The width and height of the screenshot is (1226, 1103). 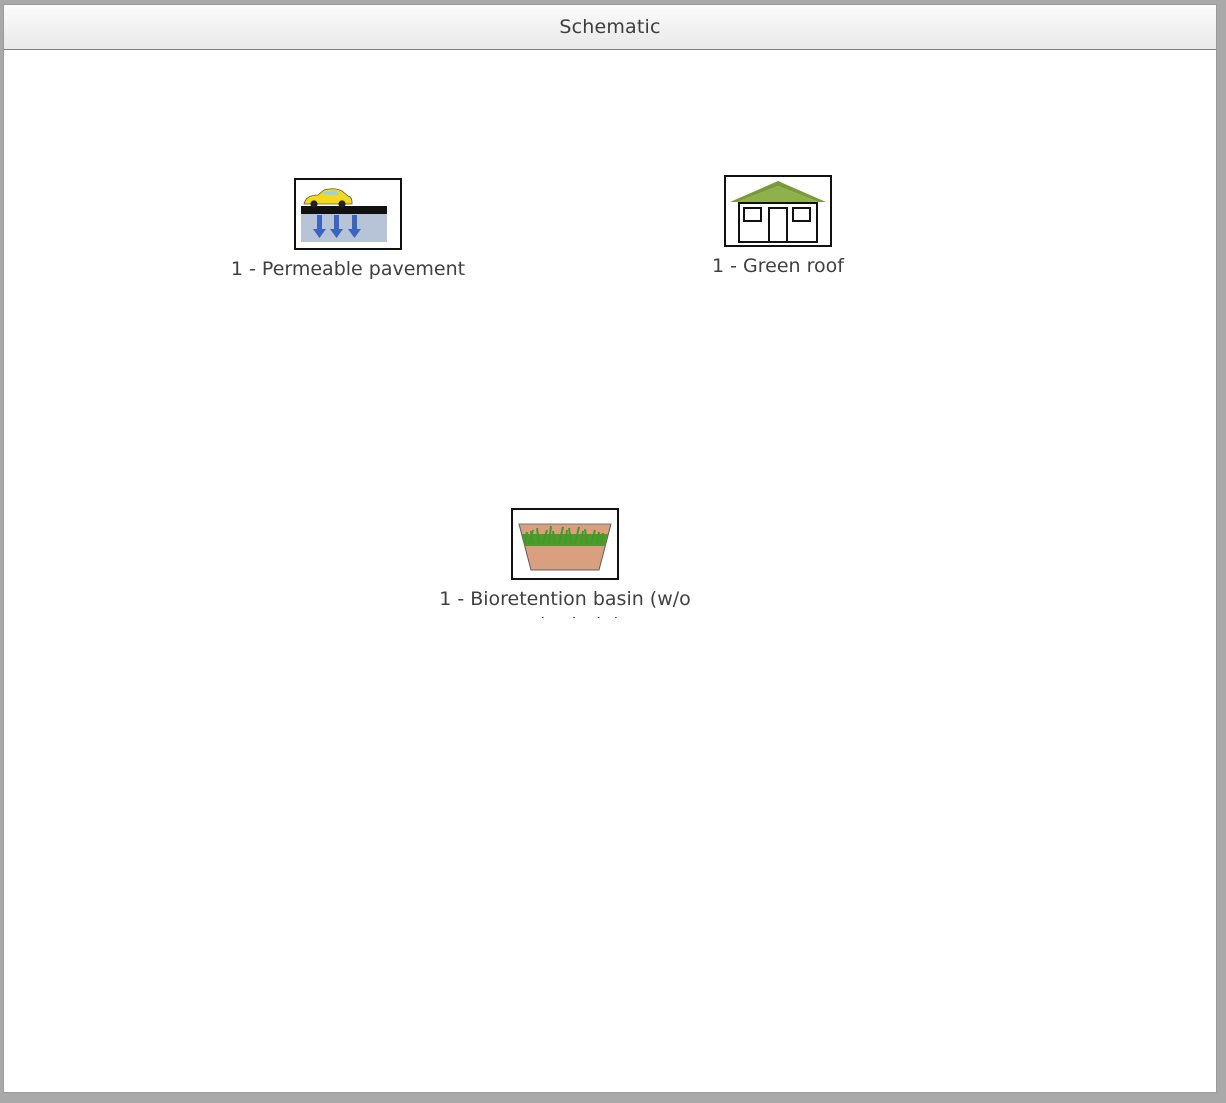 I want to click on panel-header: Schematic, so click(x=610, y=27).